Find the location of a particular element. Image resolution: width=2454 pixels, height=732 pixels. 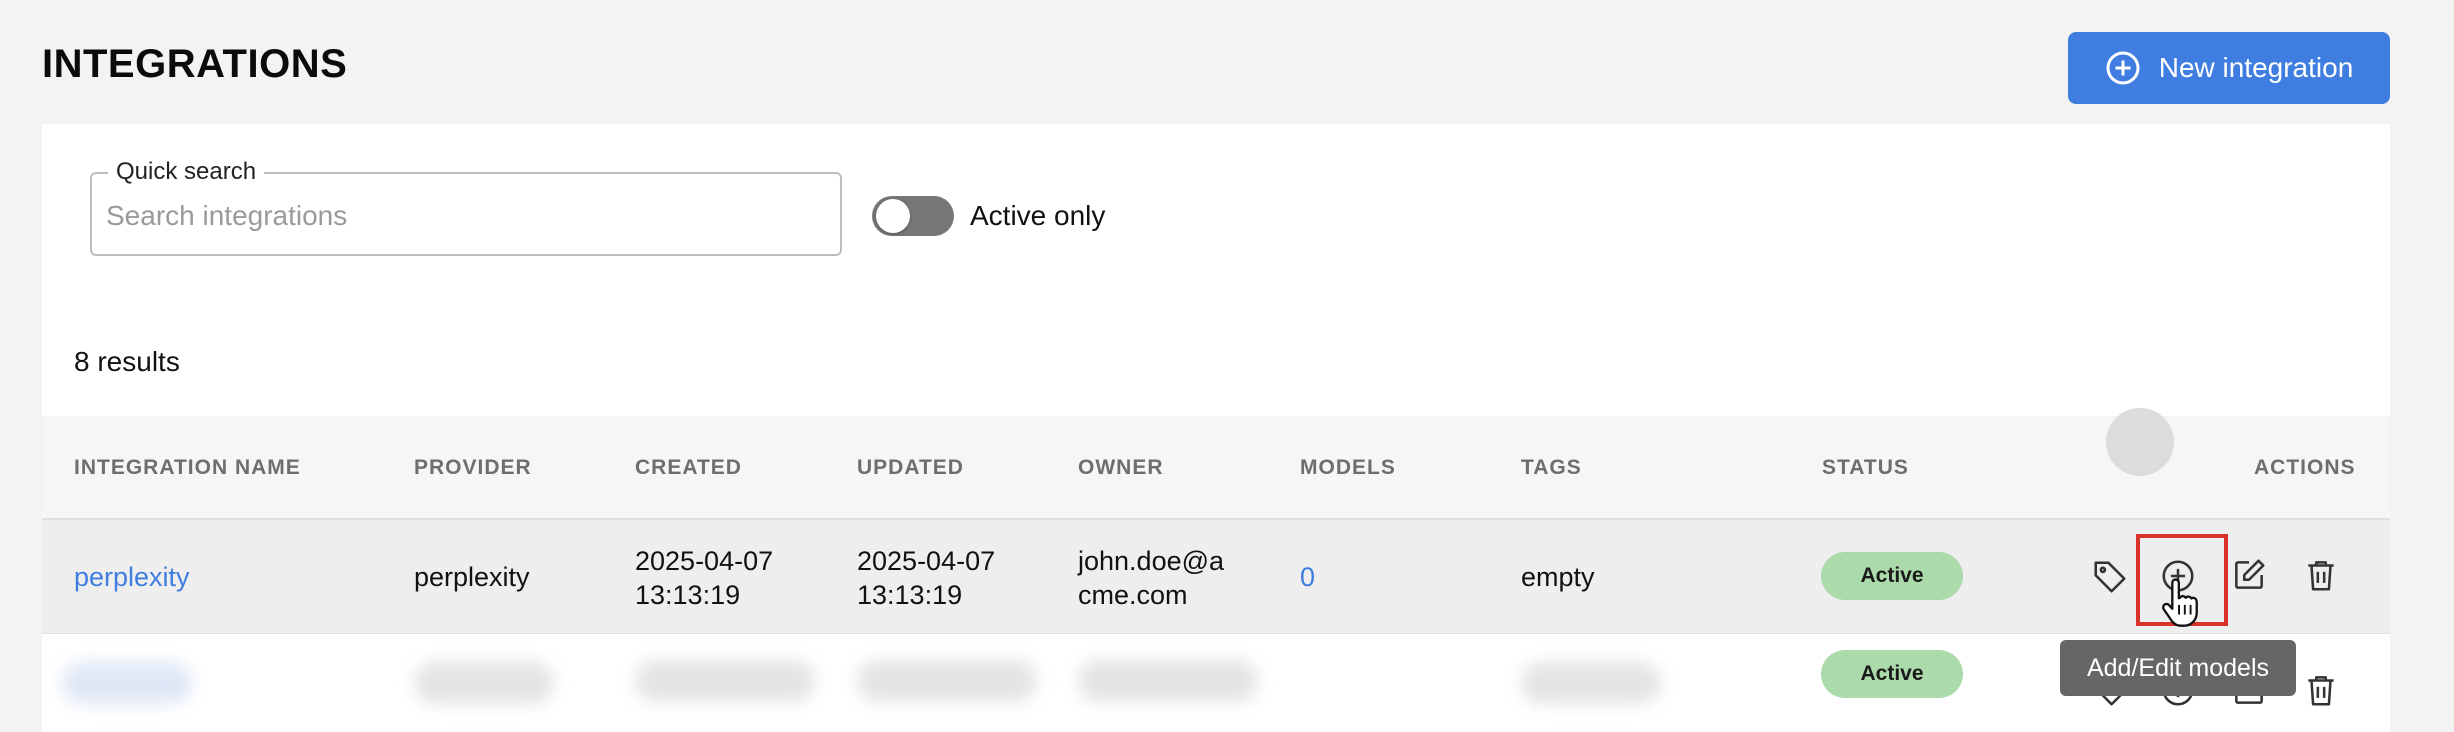

quick-search-field: Quick search is located at coordinates (466, 207).